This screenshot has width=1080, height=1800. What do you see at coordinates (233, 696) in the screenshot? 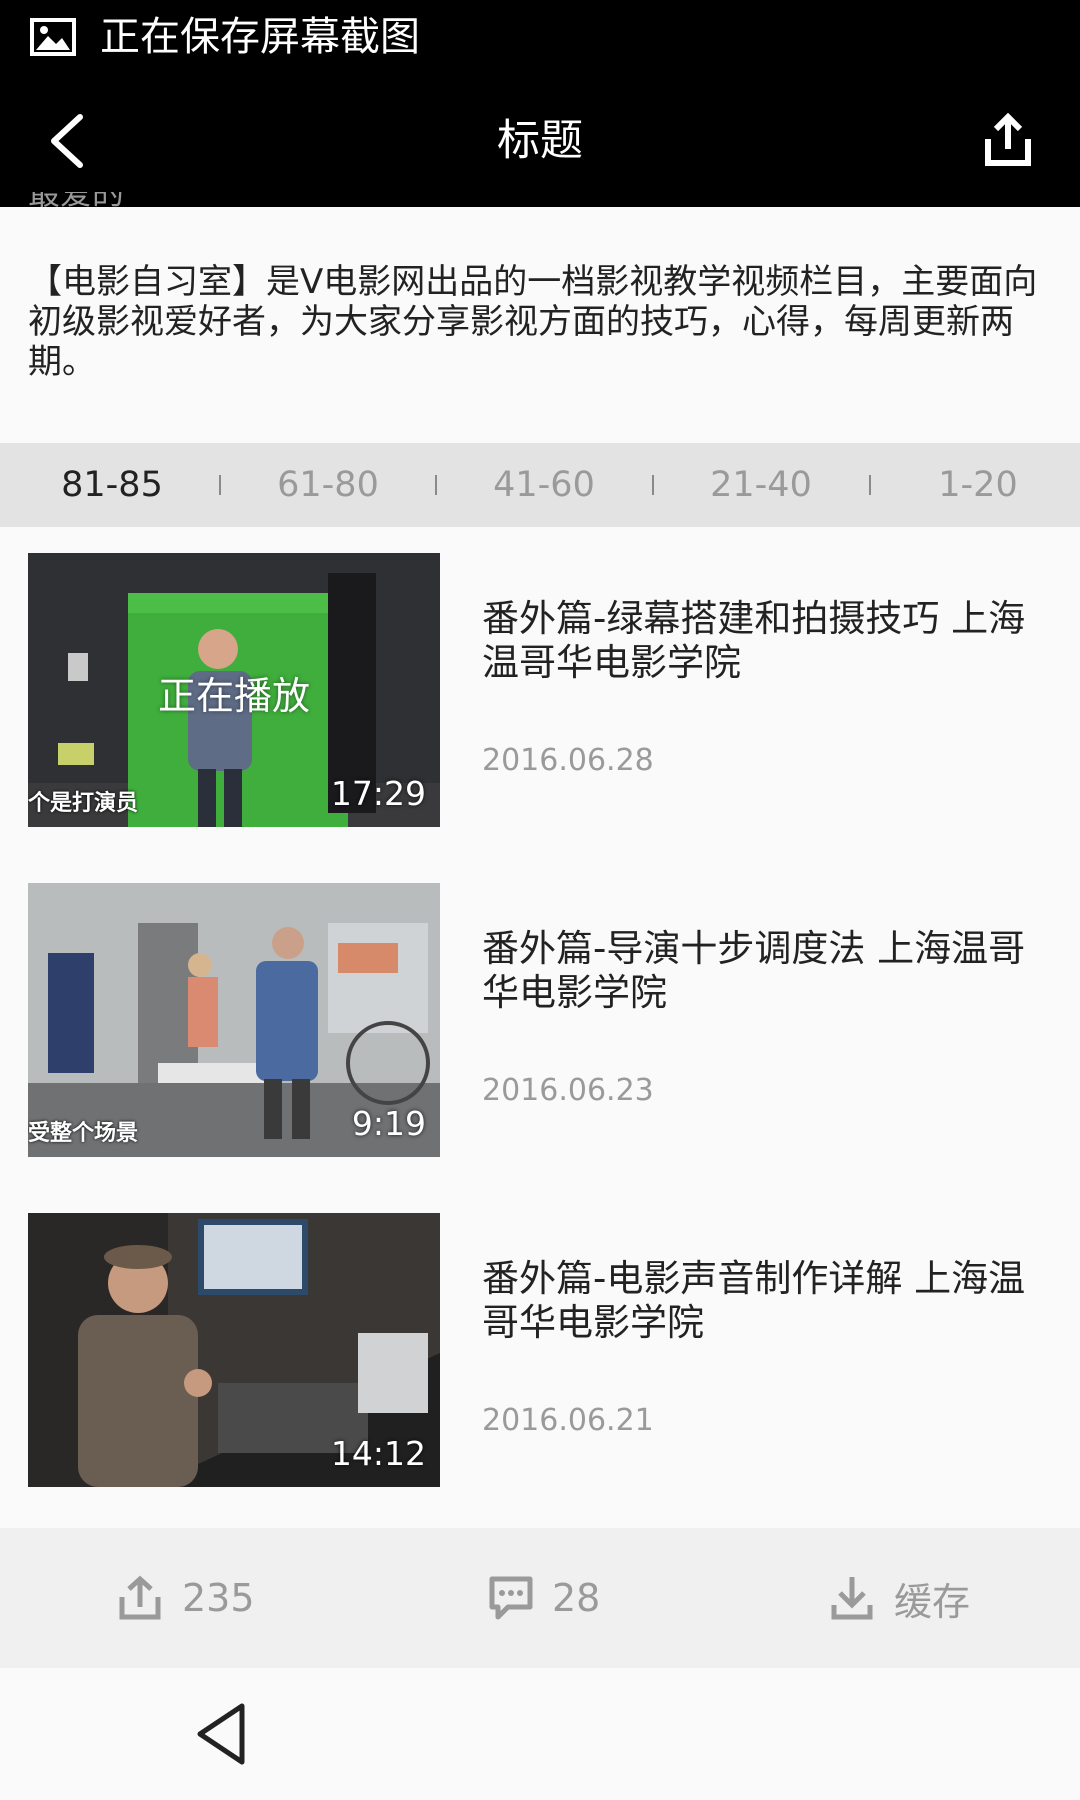
I see `now-playing-label: 正在播放` at bounding box center [233, 696].